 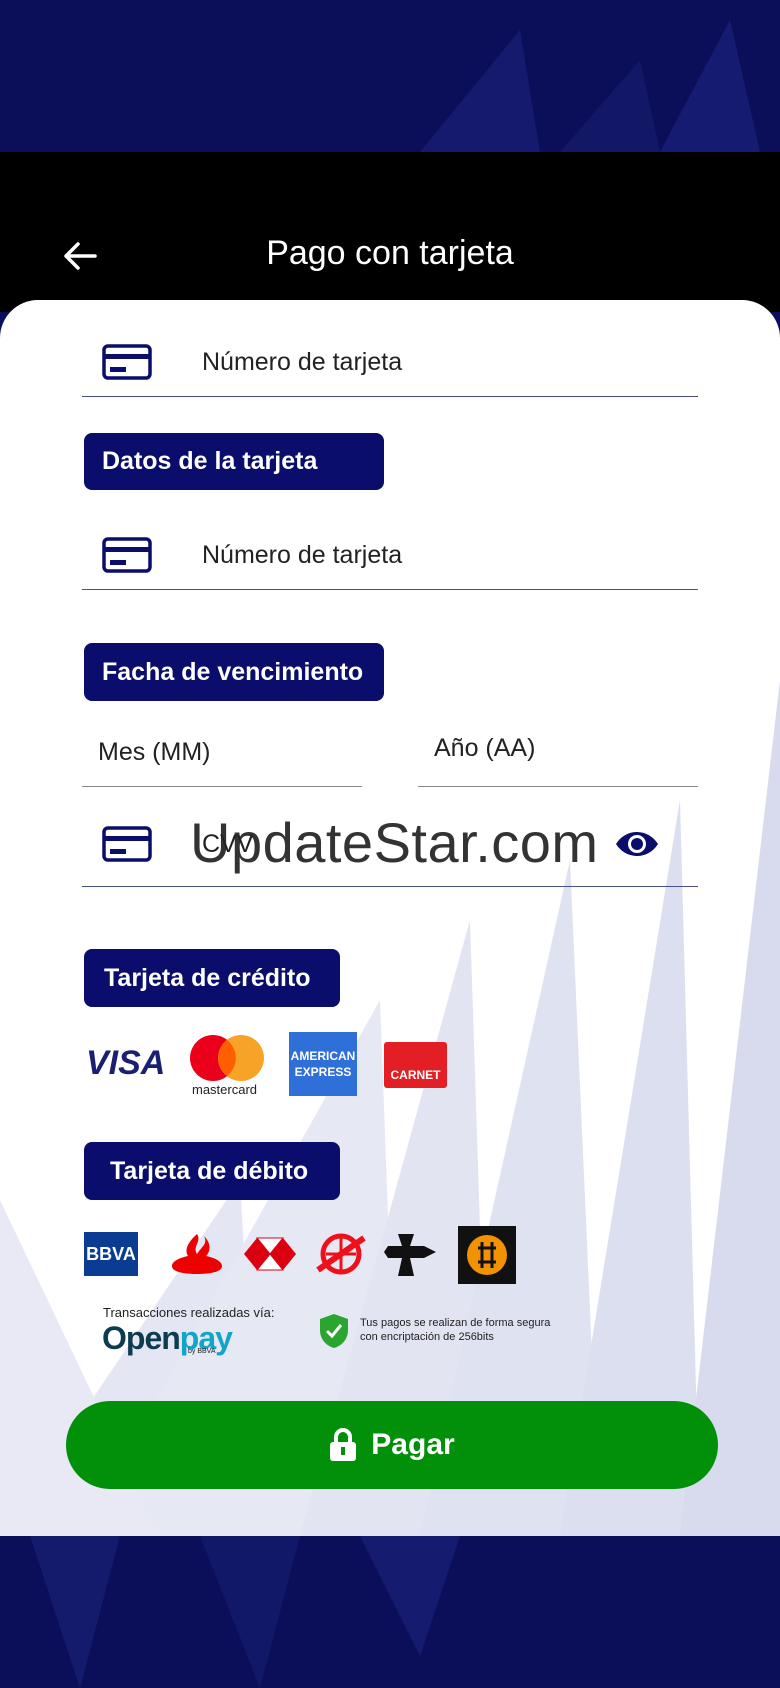 I want to click on app-header, so click(x=390, y=232).